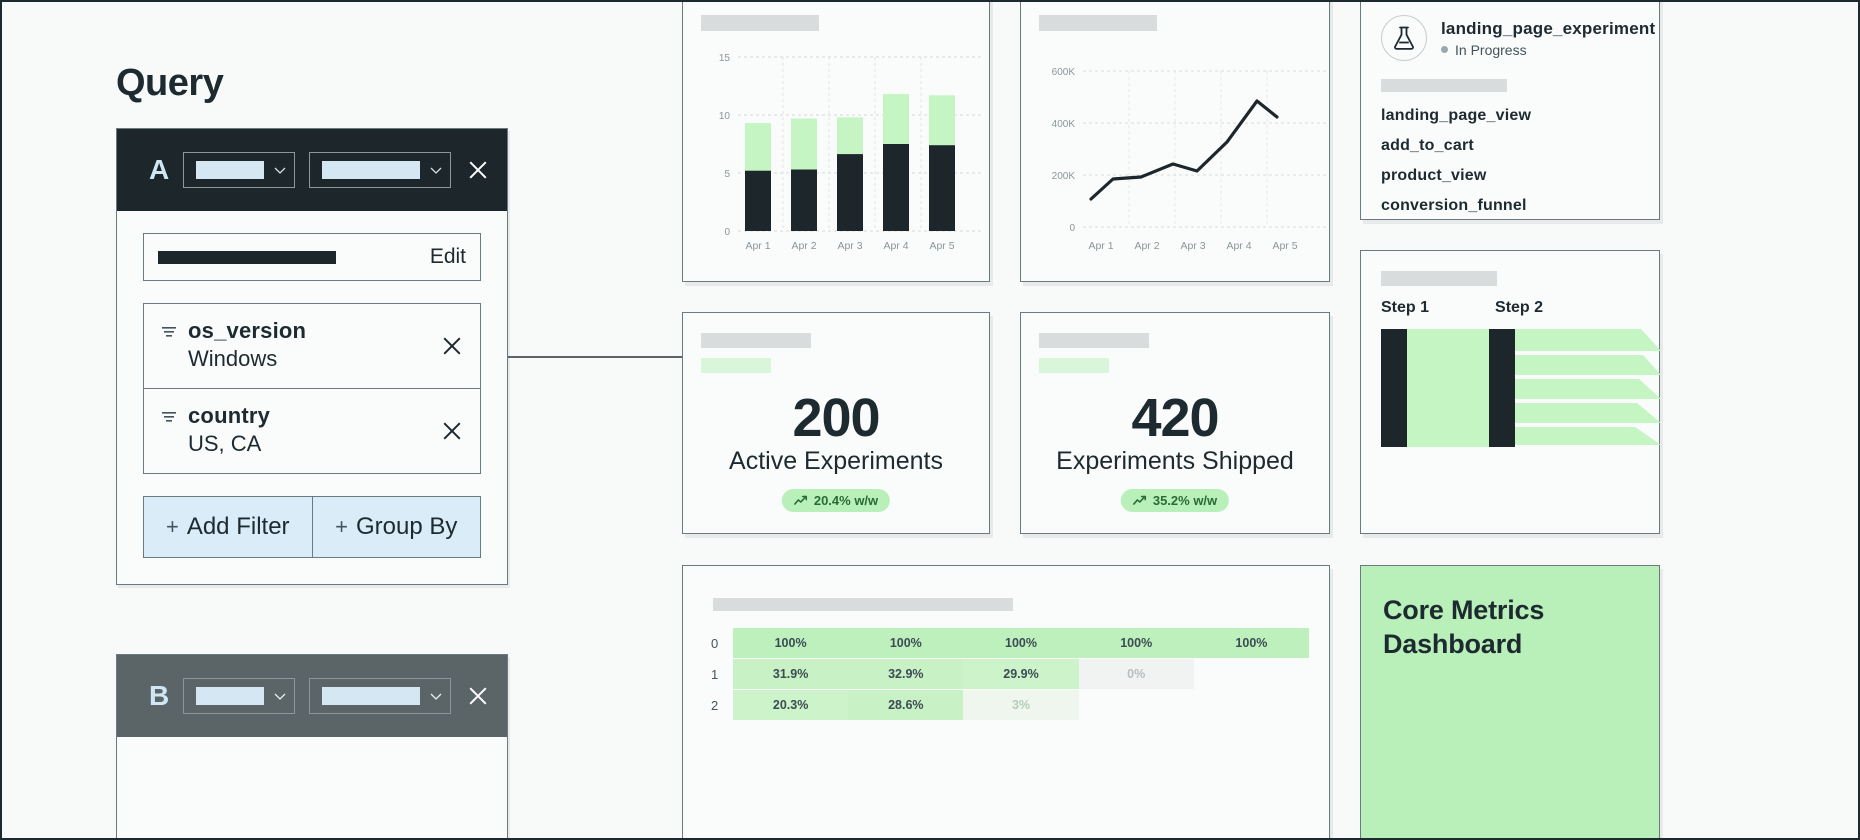 This screenshot has height=840, width=1860. What do you see at coordinates (238, 526) in the screenshot?
I see `add-filter-label: Add Filter` at bounding box center [238, 526].